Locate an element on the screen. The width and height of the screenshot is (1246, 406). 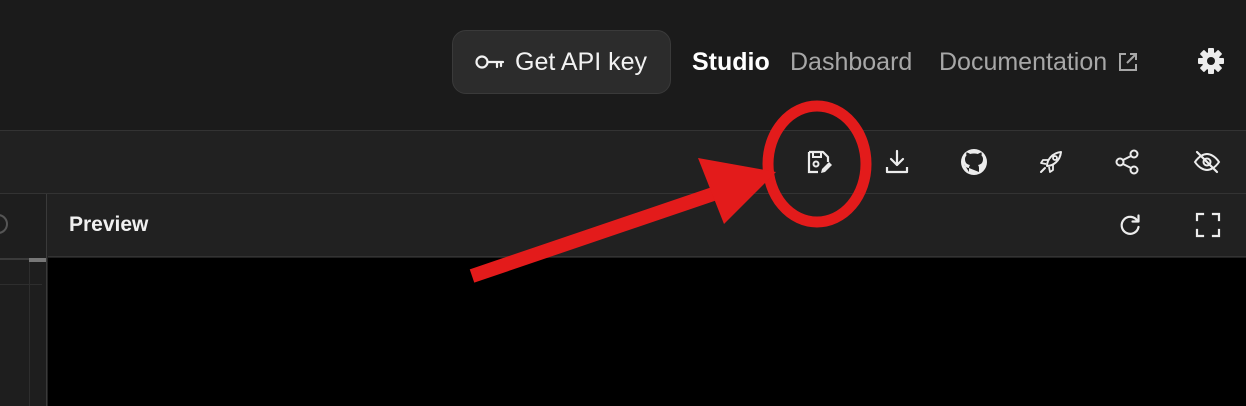
save-edit-button is located at coordinates (819, 162).